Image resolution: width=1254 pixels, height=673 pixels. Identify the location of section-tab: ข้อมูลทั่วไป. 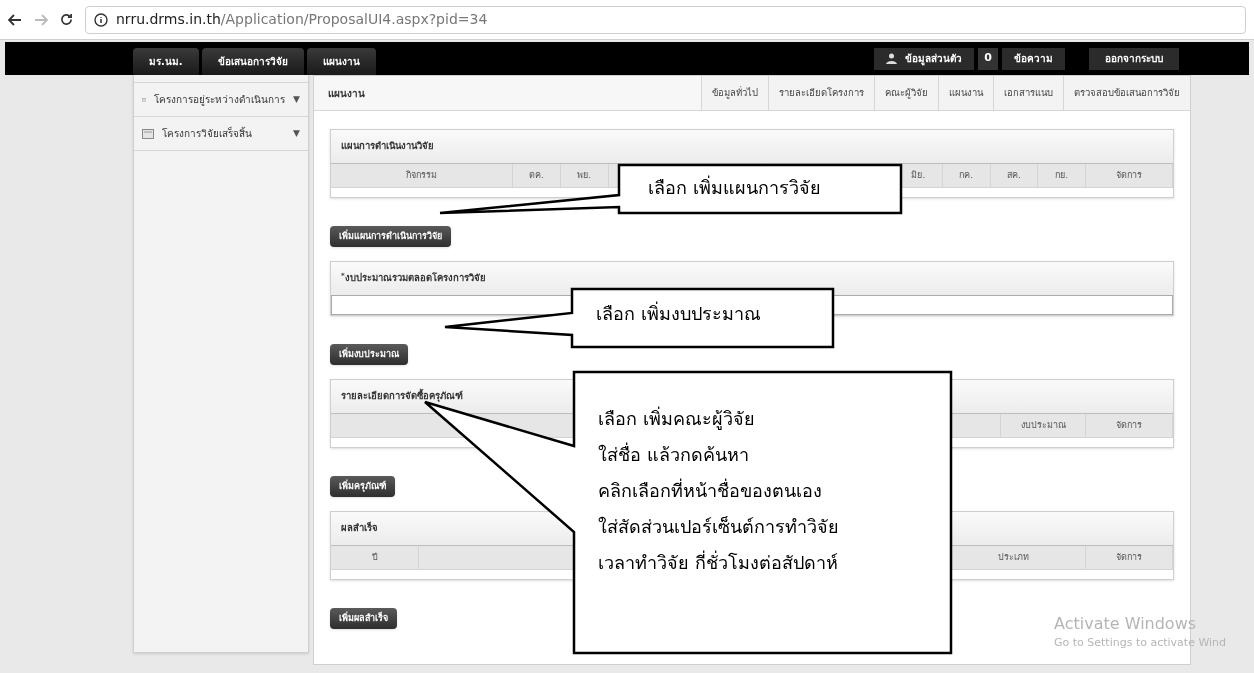
(734, 93).